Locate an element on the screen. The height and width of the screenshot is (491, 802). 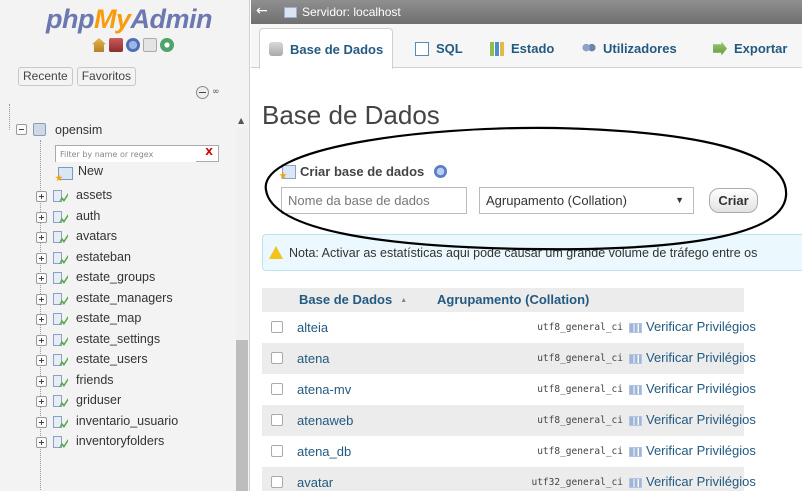
breadcrumb-server: Servidor: localhost is located at coordinates (351, 12).